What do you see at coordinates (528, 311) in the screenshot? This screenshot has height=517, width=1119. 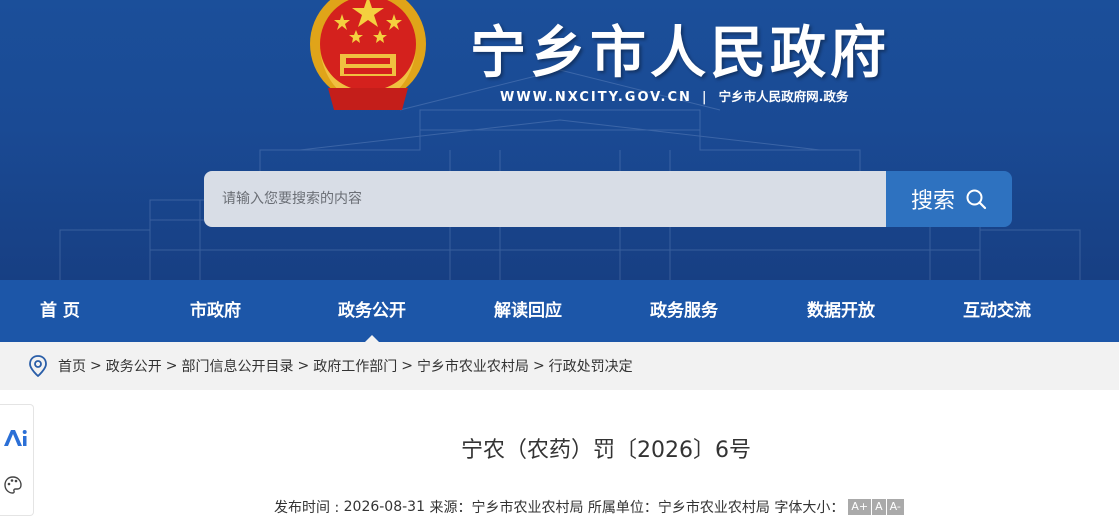 I see `nav-item-interpretation: 解读回应` at bounding box center [528, 311].